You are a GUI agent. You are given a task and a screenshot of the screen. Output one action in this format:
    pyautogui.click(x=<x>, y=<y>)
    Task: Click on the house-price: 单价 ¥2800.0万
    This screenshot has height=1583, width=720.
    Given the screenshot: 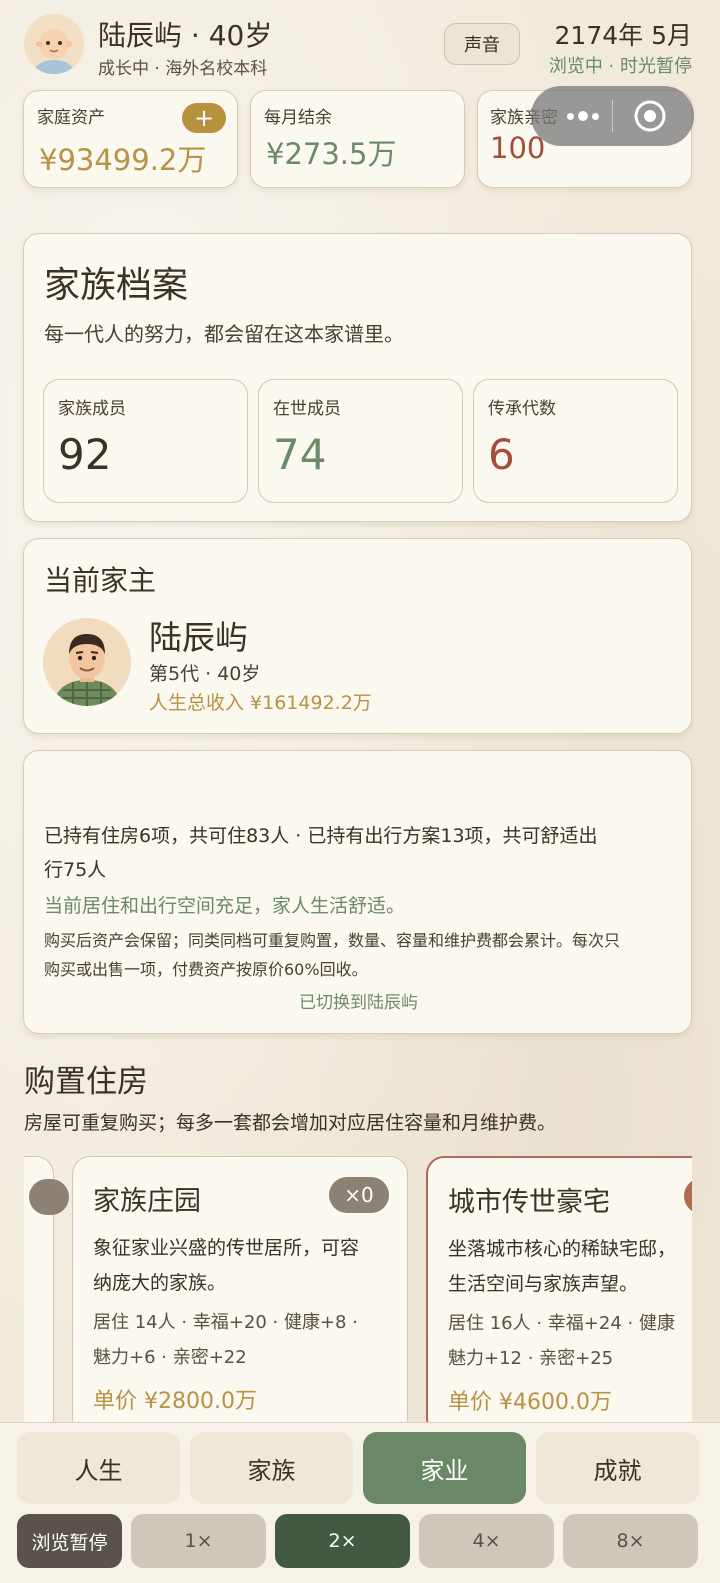 What is the action you would take?
    pyautogui.click(x=175, y=1401)
    